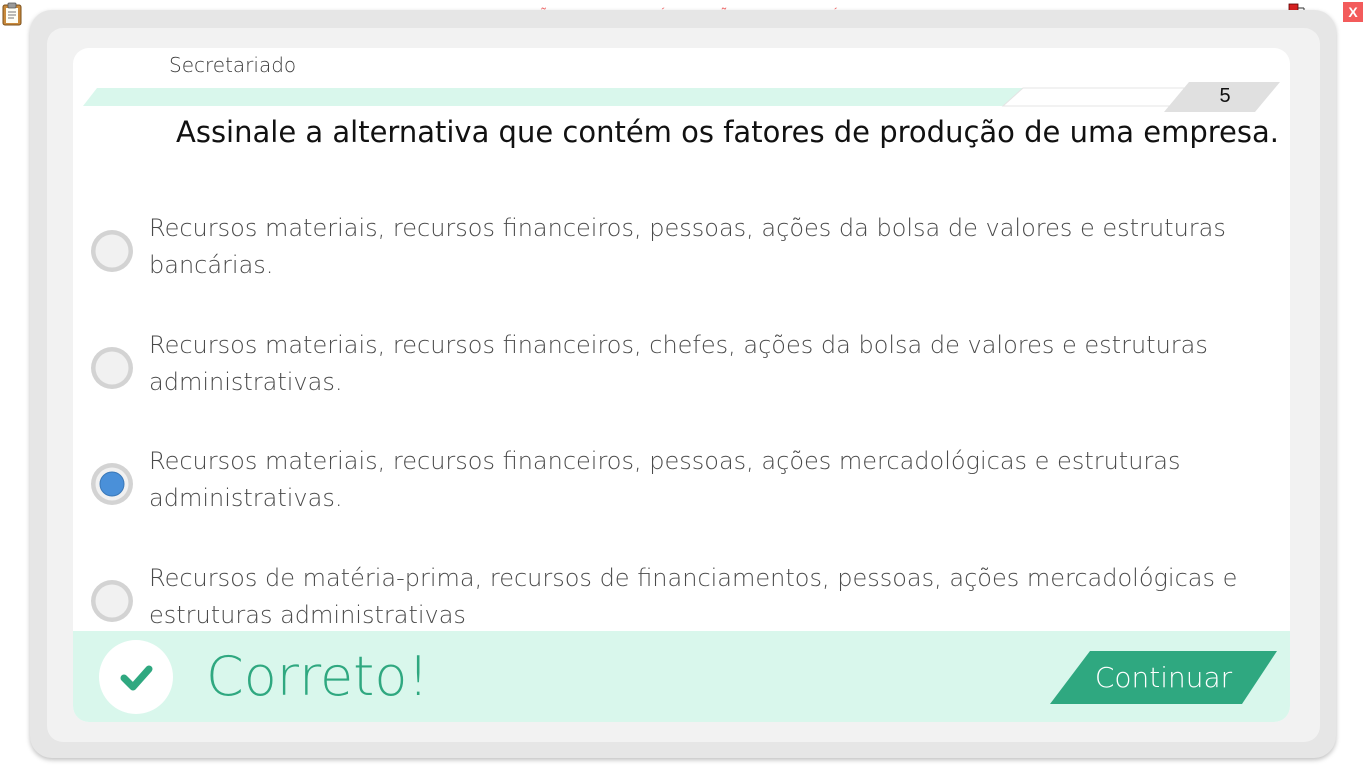 This screenshot has height=768, width=1366. Describe the element at coordinates (681, 676) in the screenshot. I see `feedback-banner: Correto! Continuar` at that location.